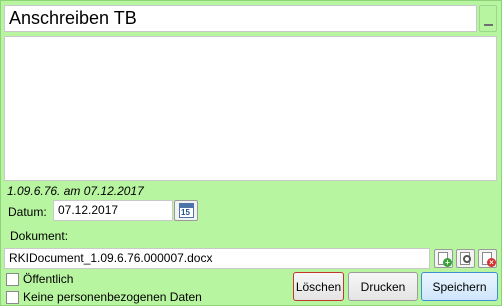 The width and height of the screenshot is (502, 306). Describe the element at coordinates (459, 286) in the screenshot. I see `save-button: Speichern` at that location.